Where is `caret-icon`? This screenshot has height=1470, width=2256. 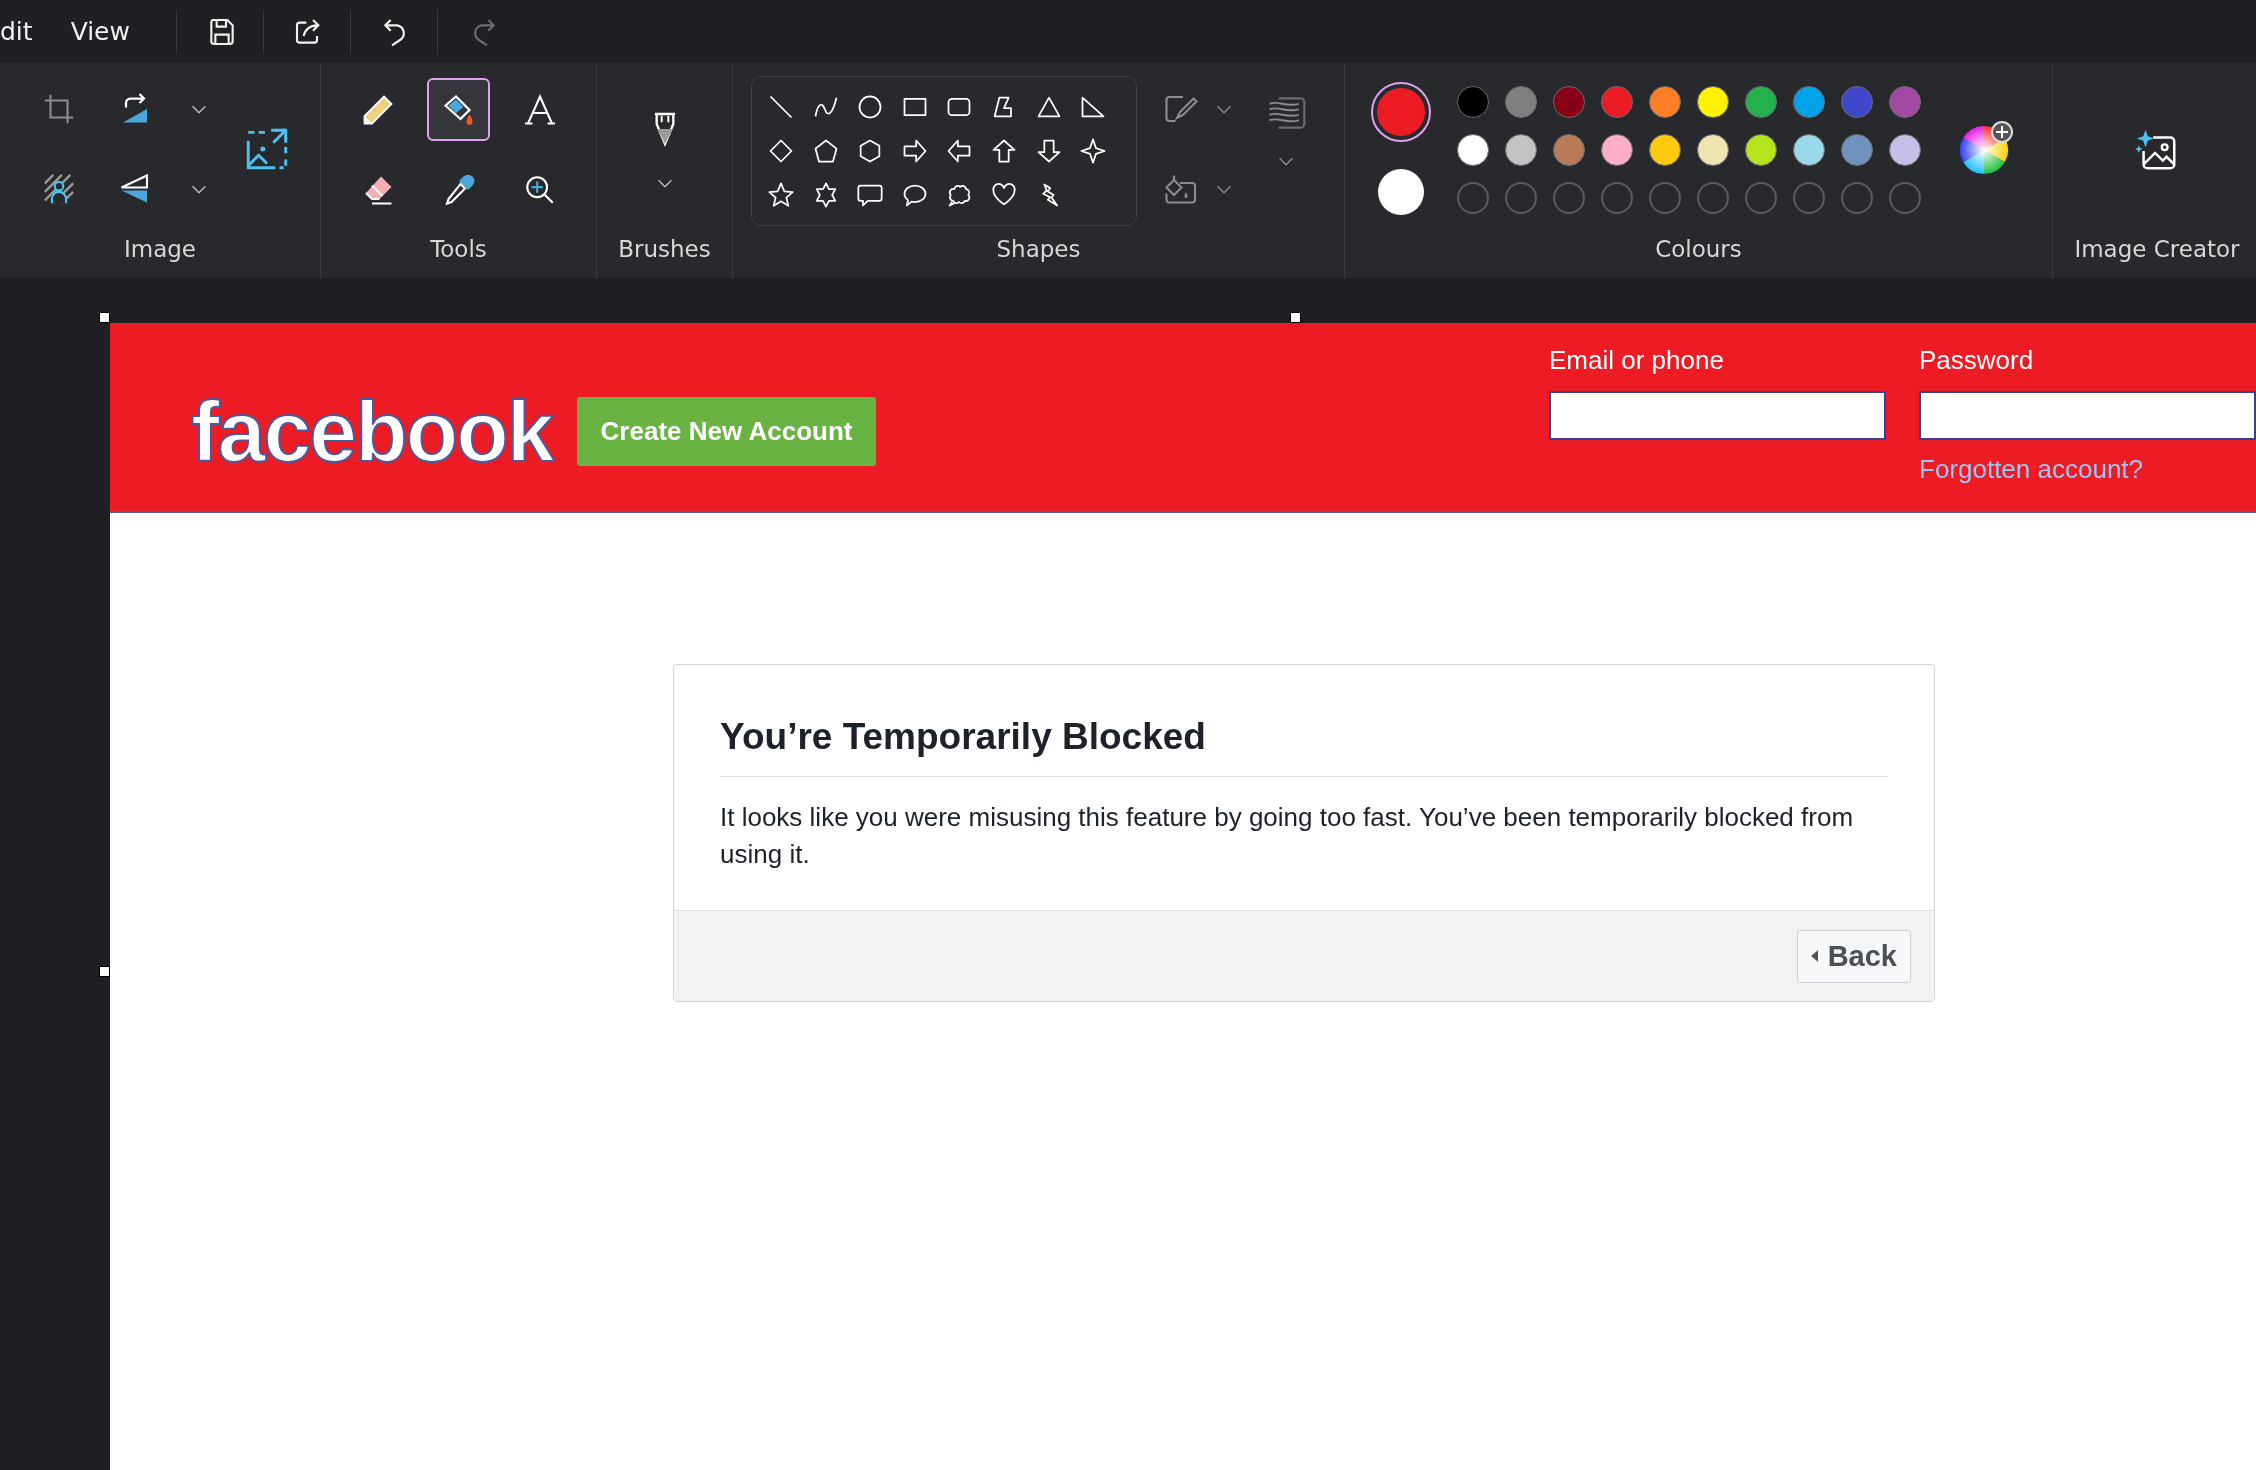 caret-icon is located at coordinates (1814, 956).